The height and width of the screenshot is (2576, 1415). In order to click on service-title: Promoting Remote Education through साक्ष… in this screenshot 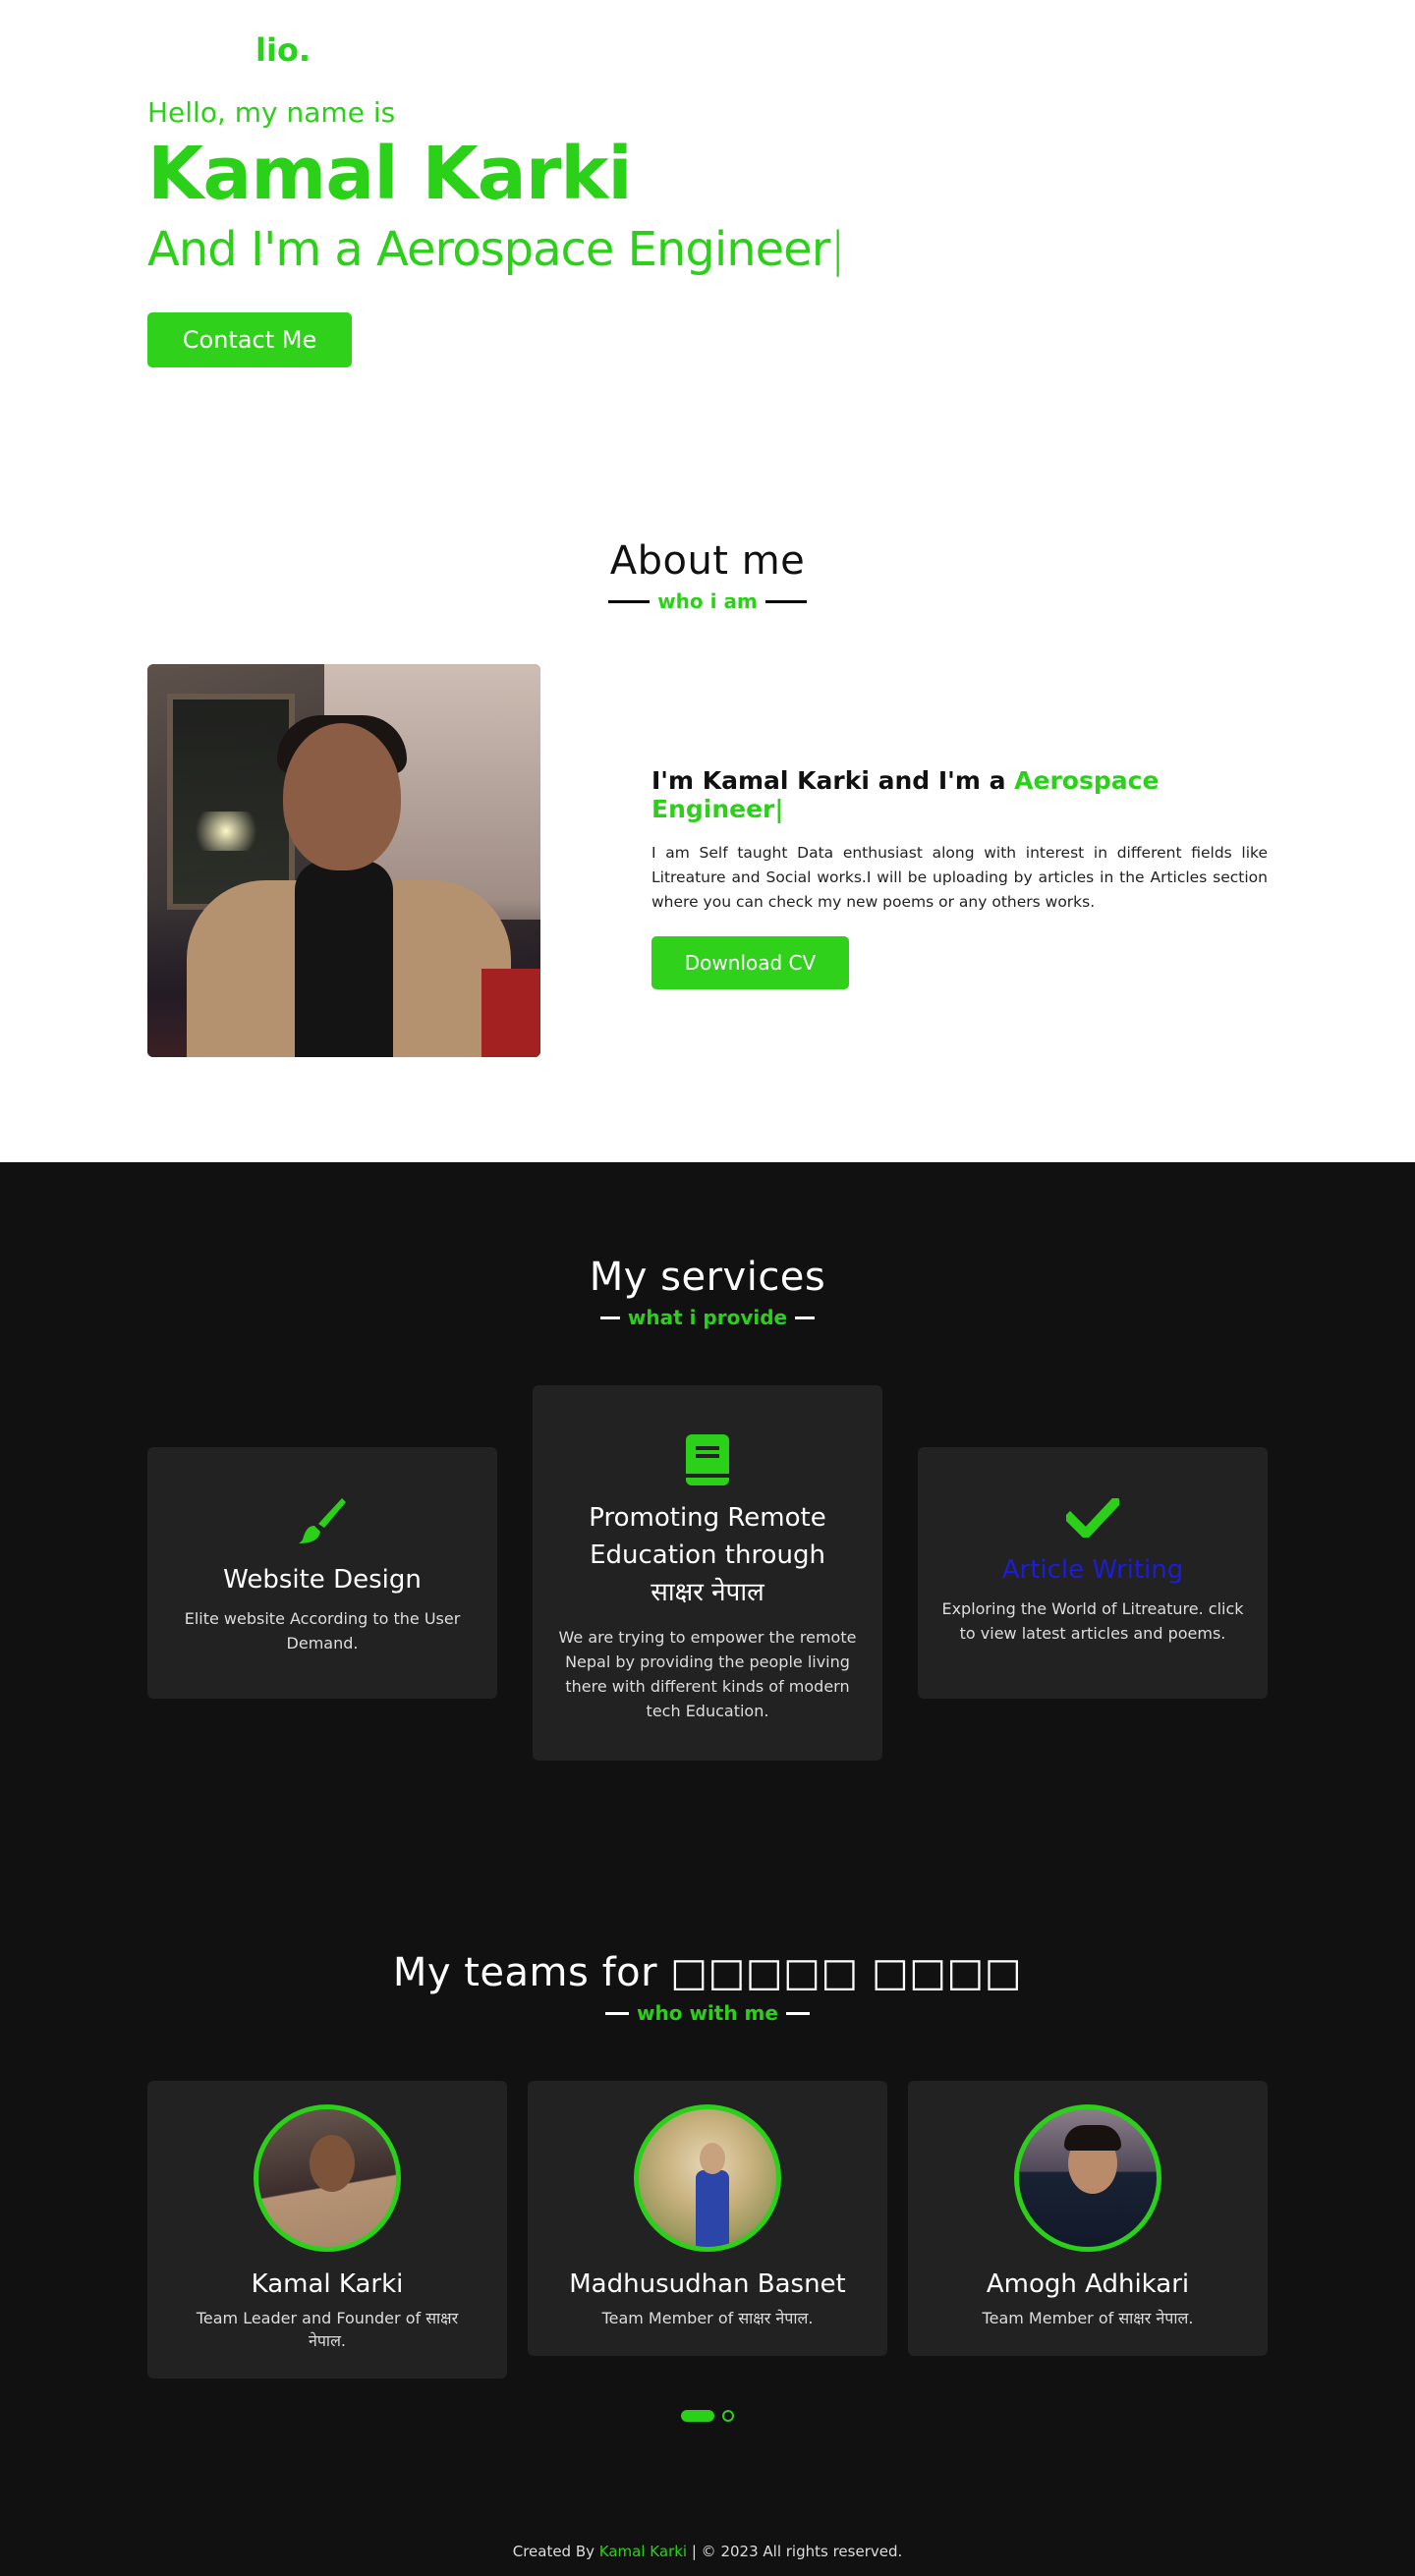, I will do `click(707, 1555)`.